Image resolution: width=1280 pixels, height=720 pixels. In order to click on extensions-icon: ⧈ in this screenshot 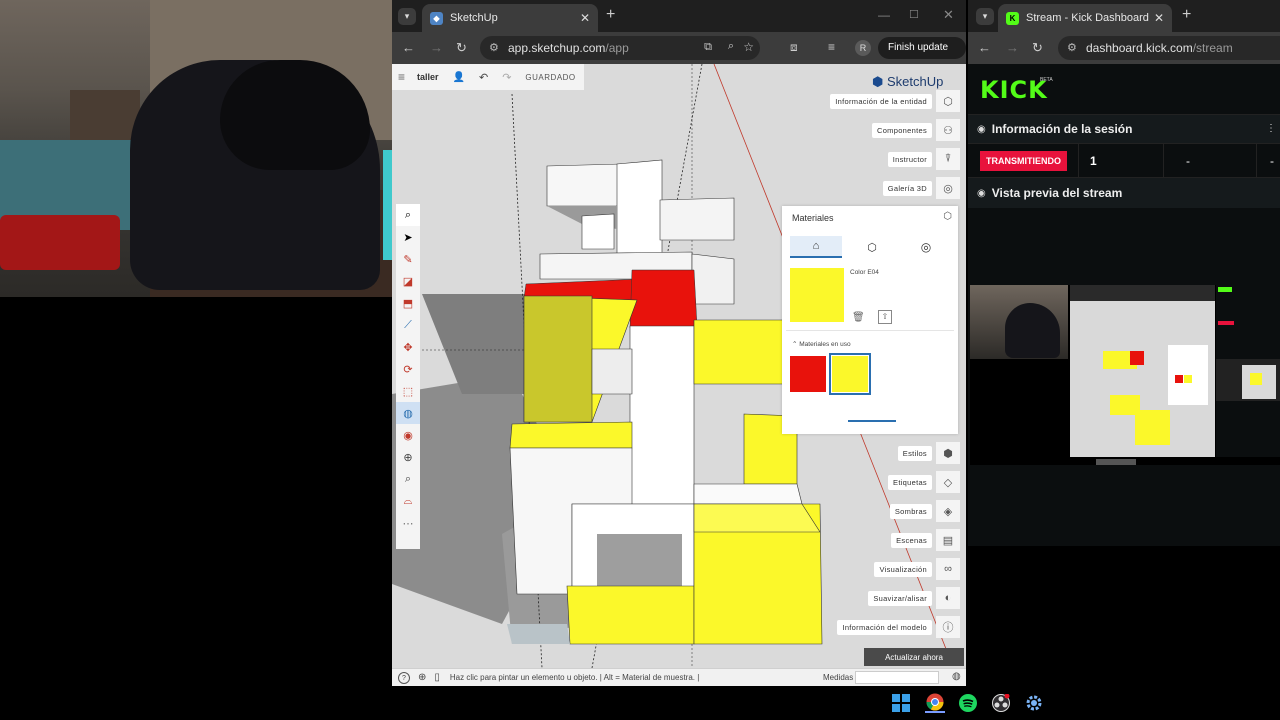, I will do `click(794, 47)`.